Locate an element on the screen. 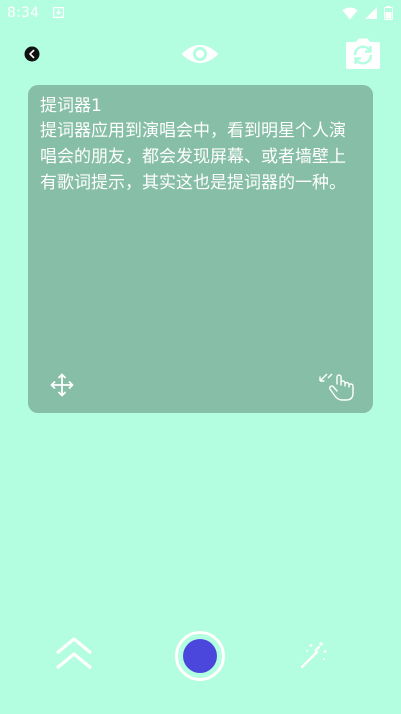 The height and width of the screenshot is (714, 401). battery-icon is located at coordinates (388, 13).